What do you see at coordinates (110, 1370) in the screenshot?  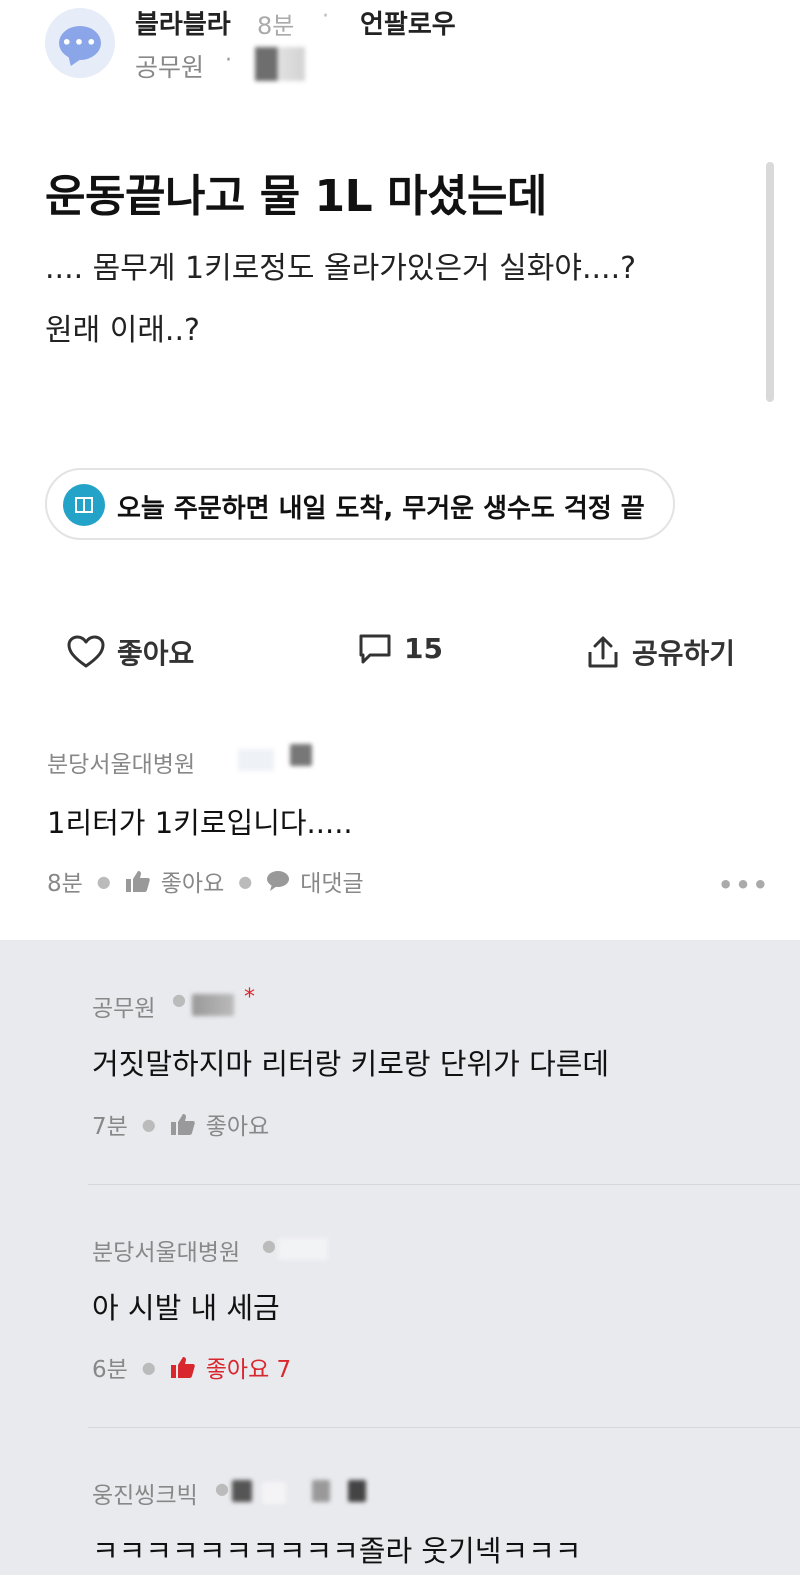 I see `reply-time: 6분` at bounding box center [110, 1370].